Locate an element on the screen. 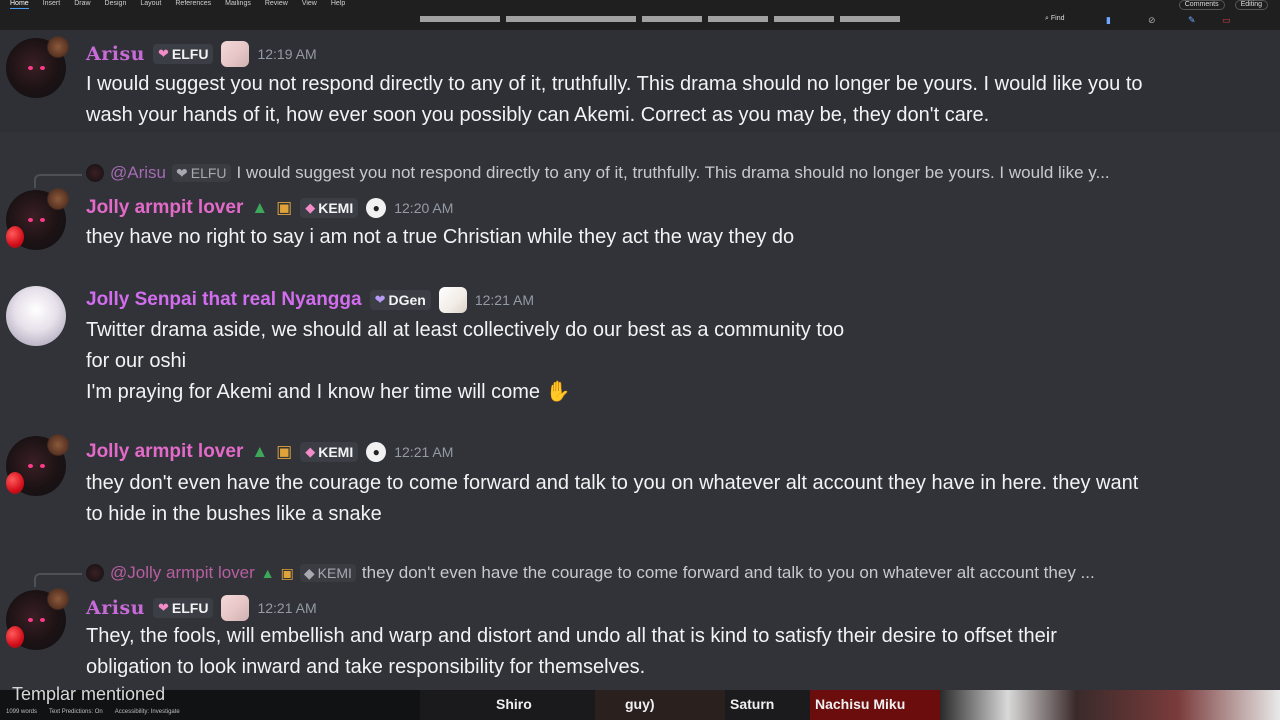 This screenshot has height=720, width=1280. editing-mode-button: Editing is located at coordinates (1251, 5).